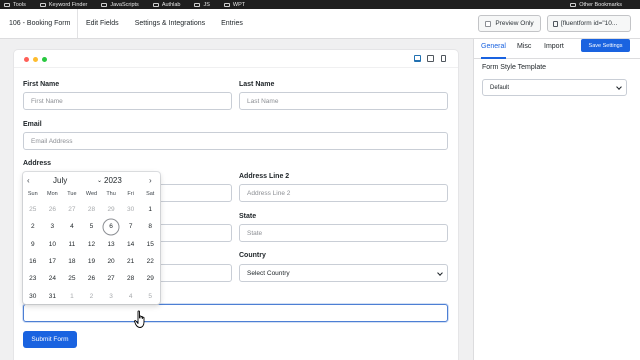 This screenshot has width=640, height=360. What do you see at coordinates (33, 261) in the screenshot?
I see `calendar-day: 16` at bounding box center [33, 261].